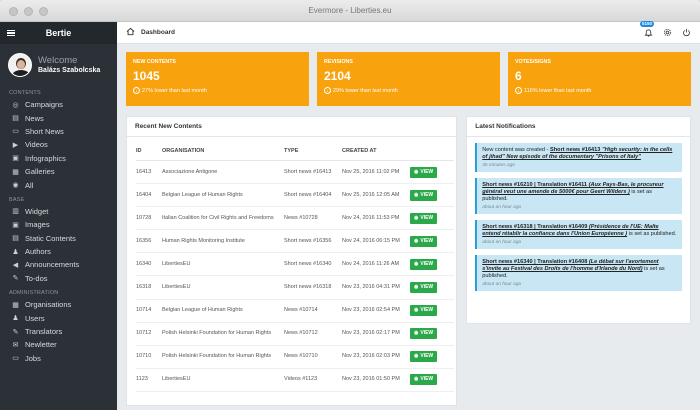 The image size is (700, 410). Describe the element at coordinates (58, 251) in the screenshot. I see `sidebar-item-authors: ♟ Authors` at that location.